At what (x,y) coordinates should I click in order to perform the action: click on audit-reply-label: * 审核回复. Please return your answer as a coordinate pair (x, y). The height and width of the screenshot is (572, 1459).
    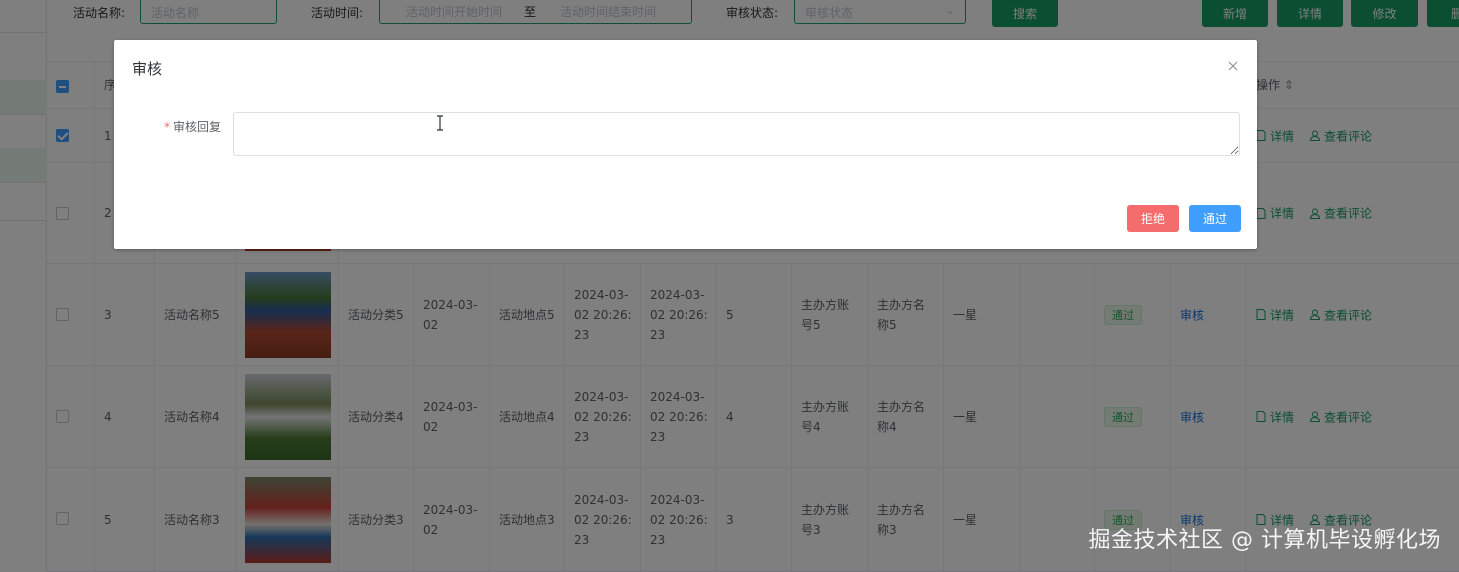
    Looking at the image, I should click on (192, 126).